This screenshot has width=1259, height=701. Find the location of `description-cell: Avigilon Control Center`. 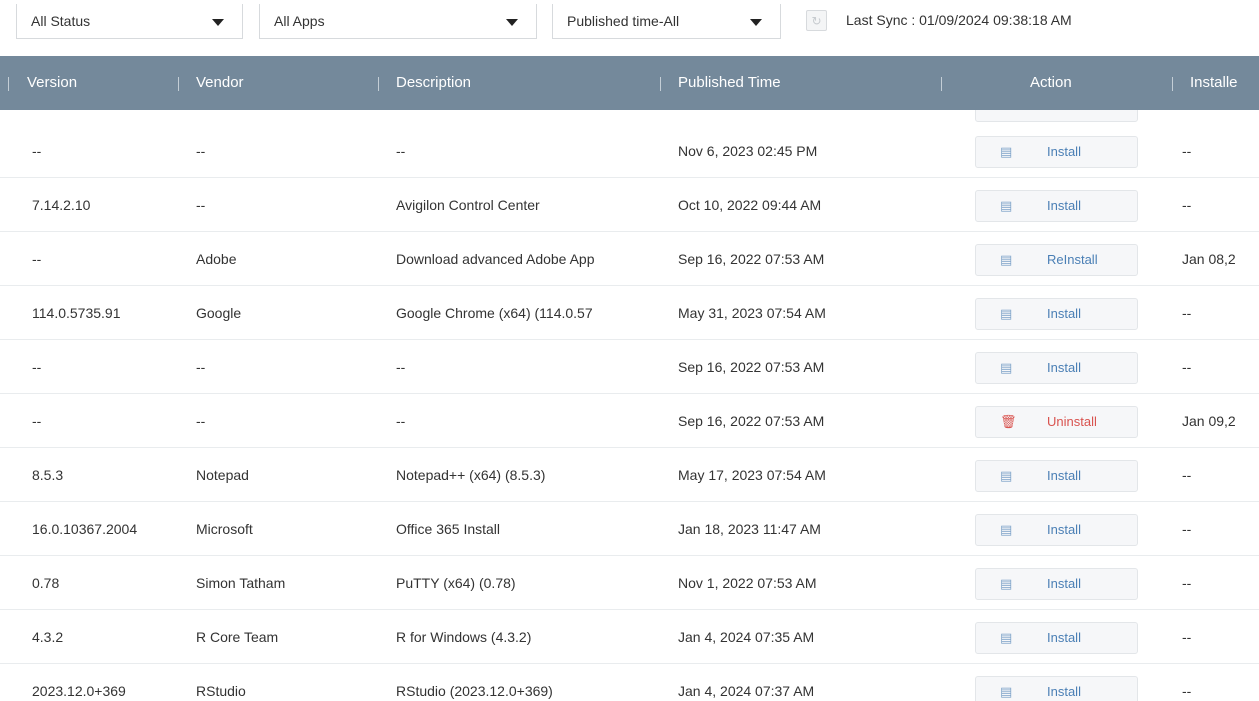

description-cell: Avigilon Control Center is located at coordinates (468, 205).